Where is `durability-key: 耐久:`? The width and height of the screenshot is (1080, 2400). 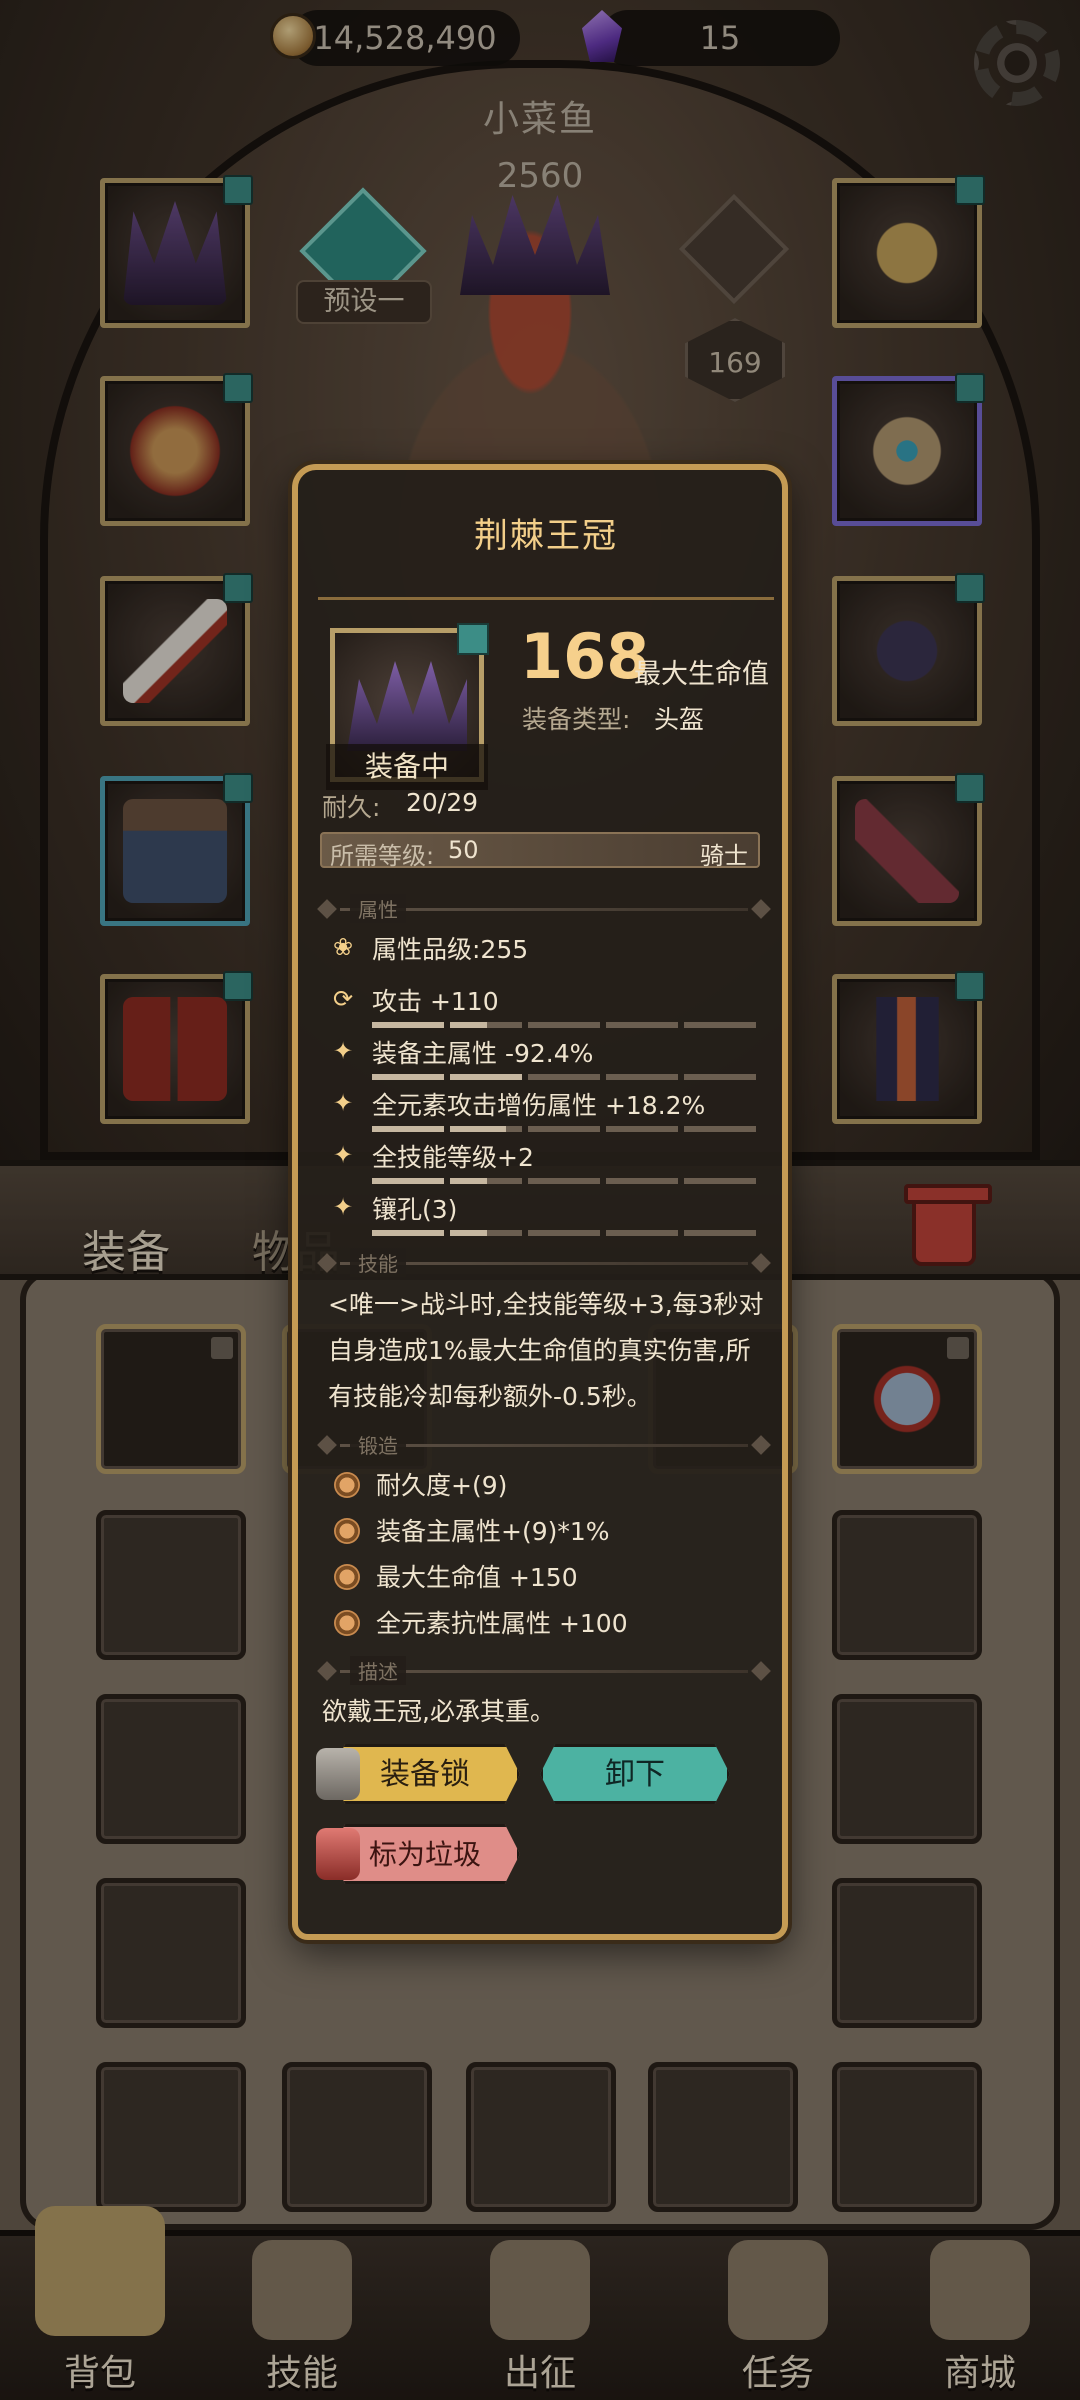
durability-key: 耐久: is located at coordinates (351, 807).